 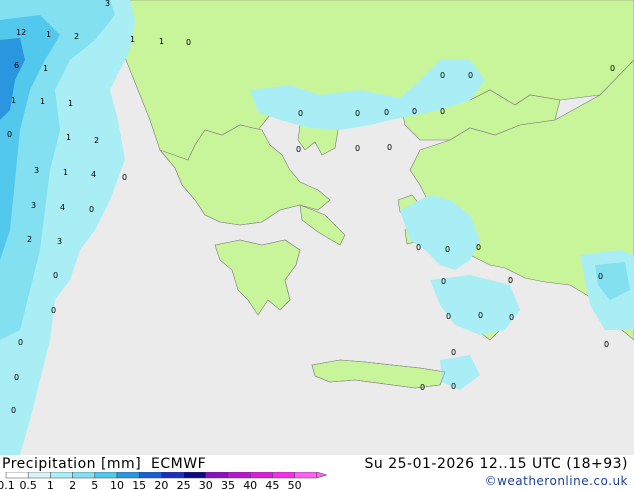 What do you see at coordinates (104, 464) in the screenshot?
I see `map-title: Precipitation [mm] ECMWF` at bounding box center [104, 464].